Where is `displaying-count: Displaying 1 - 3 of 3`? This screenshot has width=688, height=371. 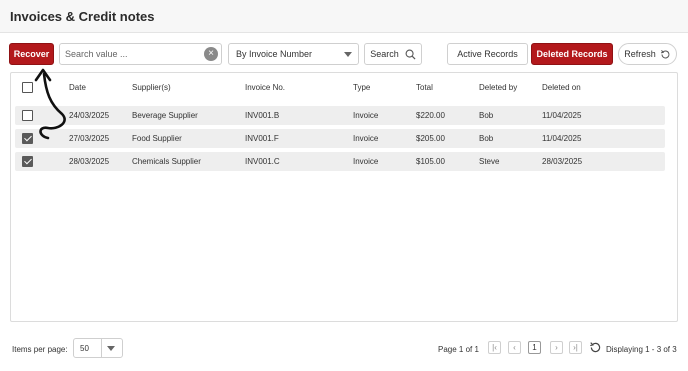 displaying-count: Displaying 1 - 3 of 3 is located at coordinates (641, 349).